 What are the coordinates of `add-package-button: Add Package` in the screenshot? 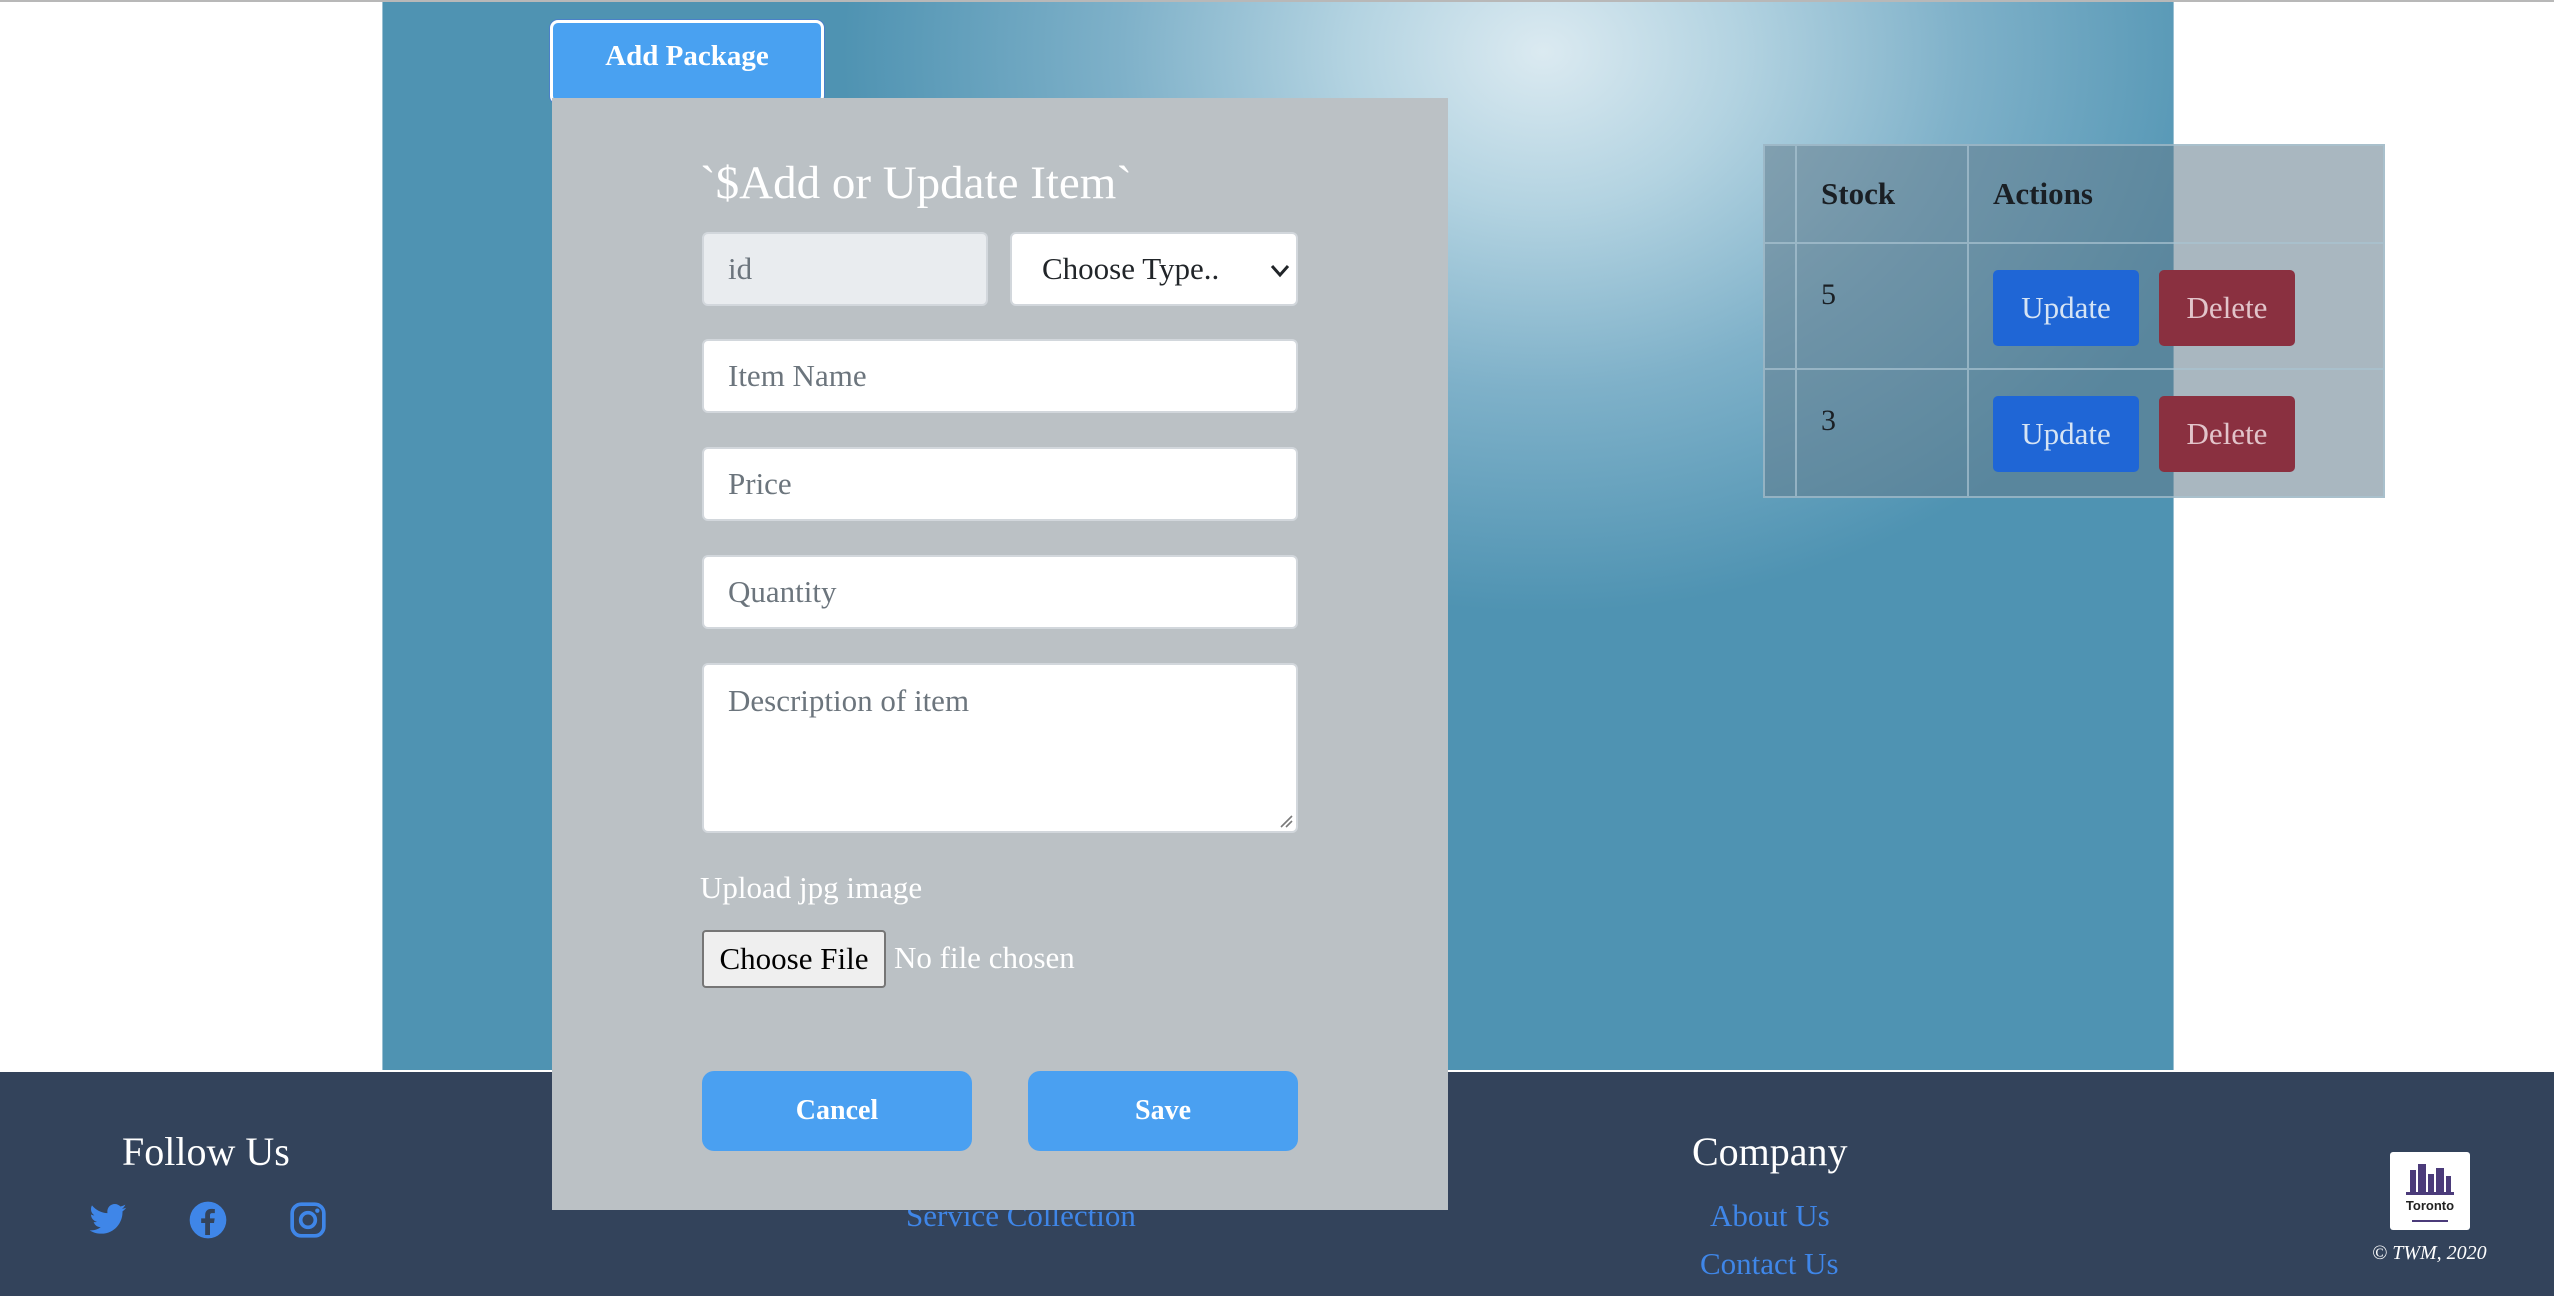 It's located at (687, 62).